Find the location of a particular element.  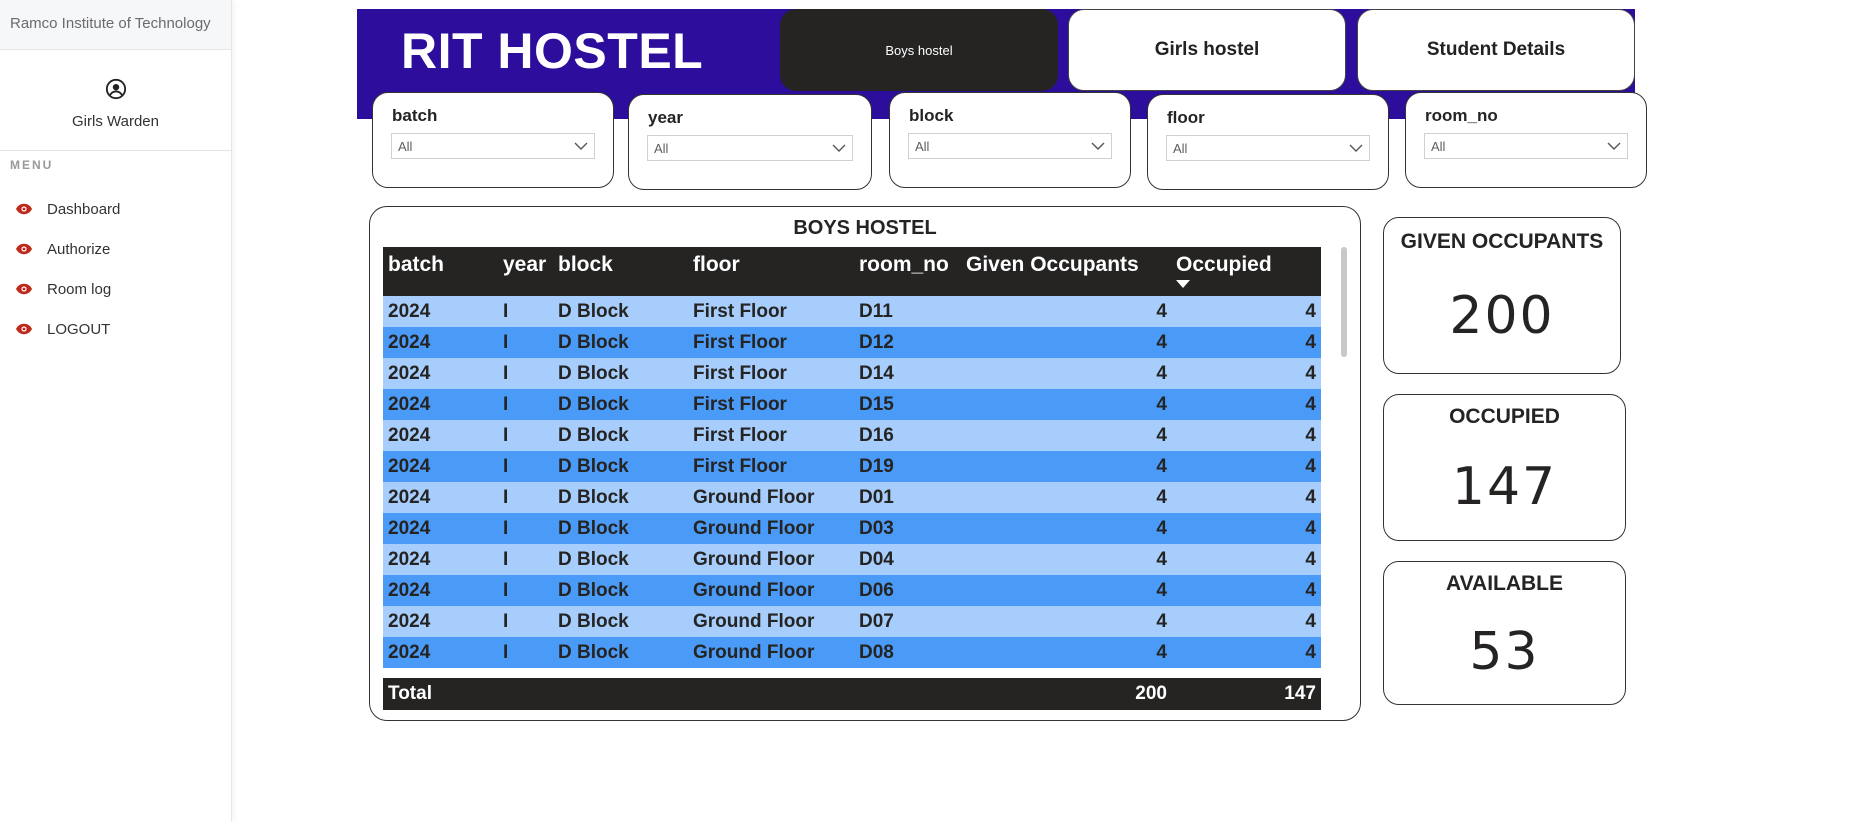

filter-batch: batch All is located at coordinates (493, 140).